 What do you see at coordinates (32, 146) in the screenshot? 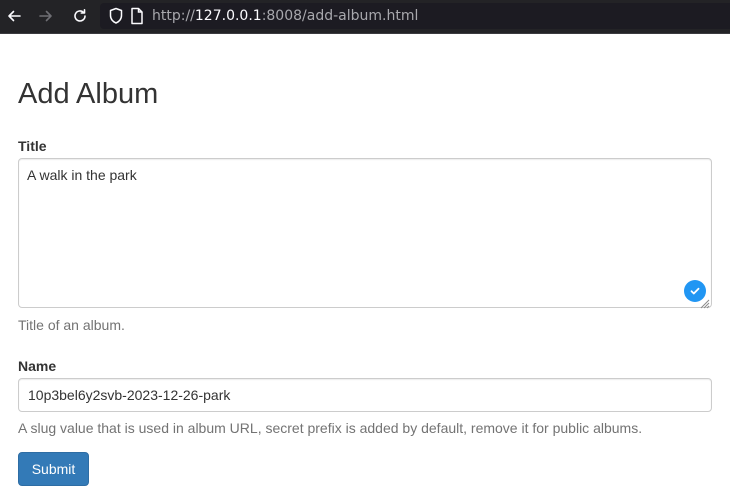
I see `title-label: Title` at bounding box center [32, 146].